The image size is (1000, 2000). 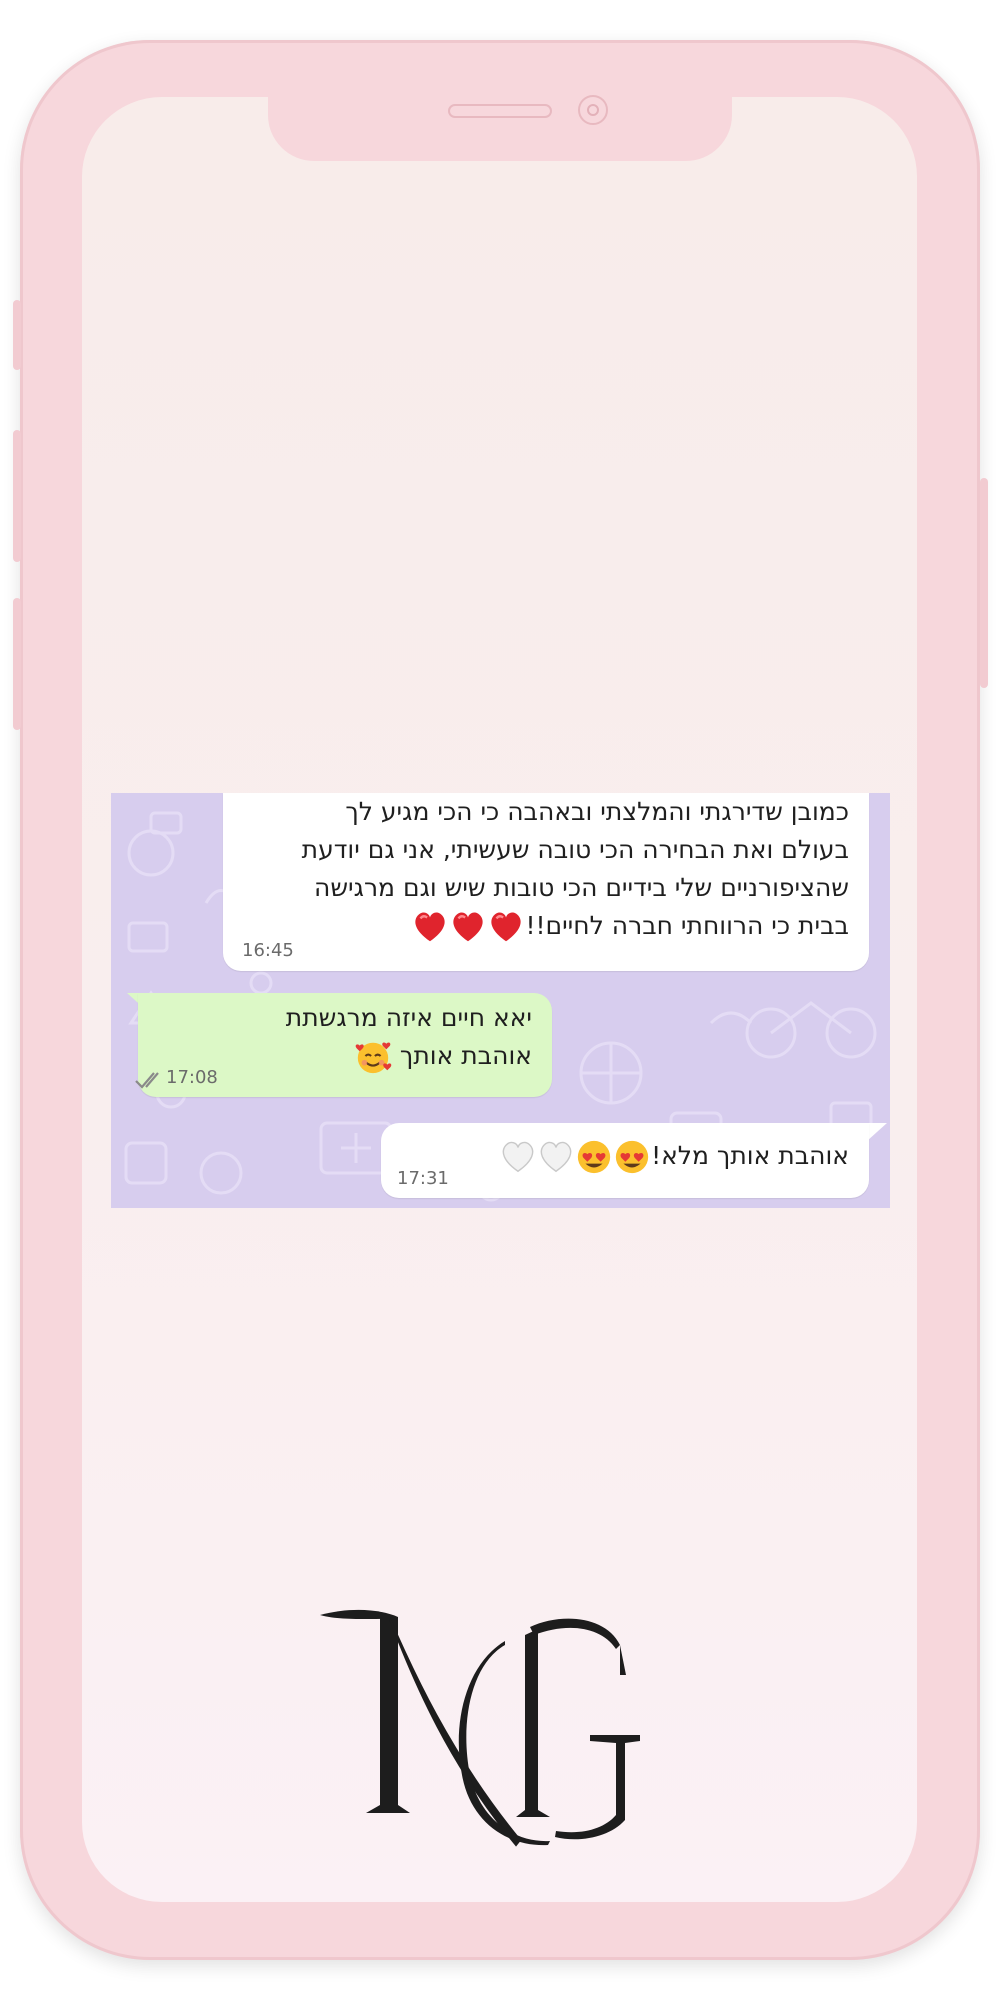 I want to click on message-line: בבית כי הרווחתי חברה לחיים!!, so click(x=687, y=925).